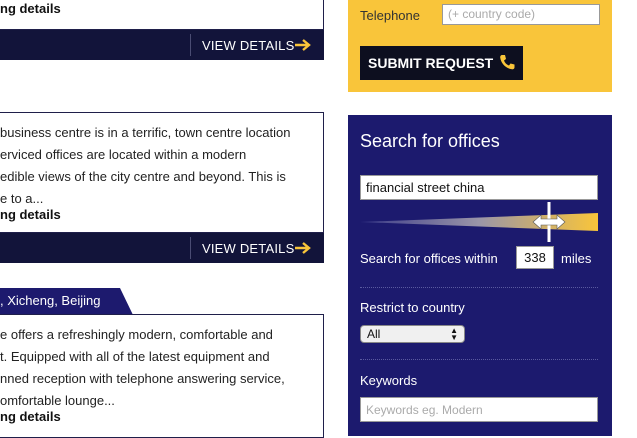 The width and height of the screenshot is (637, 438). I want to click on distance-label: Search for offices within, so click(429, 258).